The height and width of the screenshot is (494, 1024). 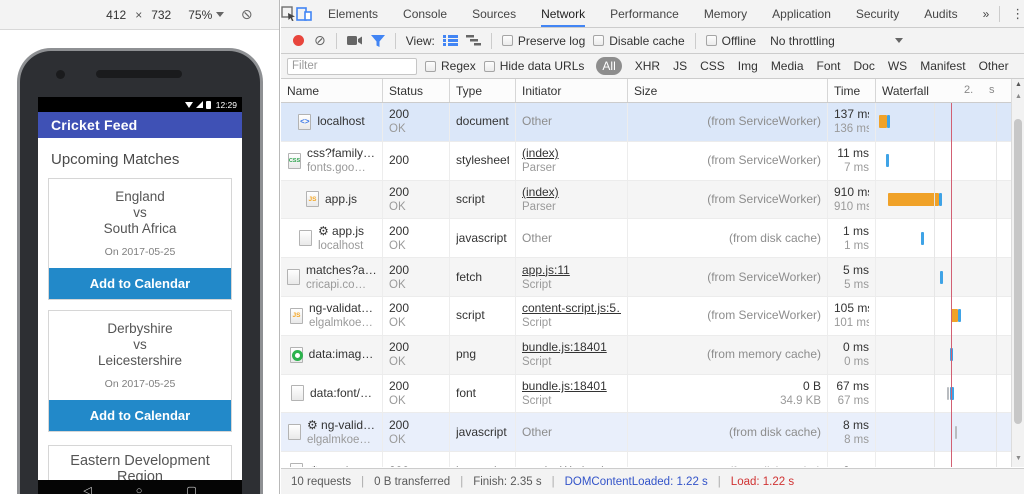 What do you see at coordinates (728, 90) in the screenshot?
I see `column-header-size: Size` at bounding box center [728, 90].